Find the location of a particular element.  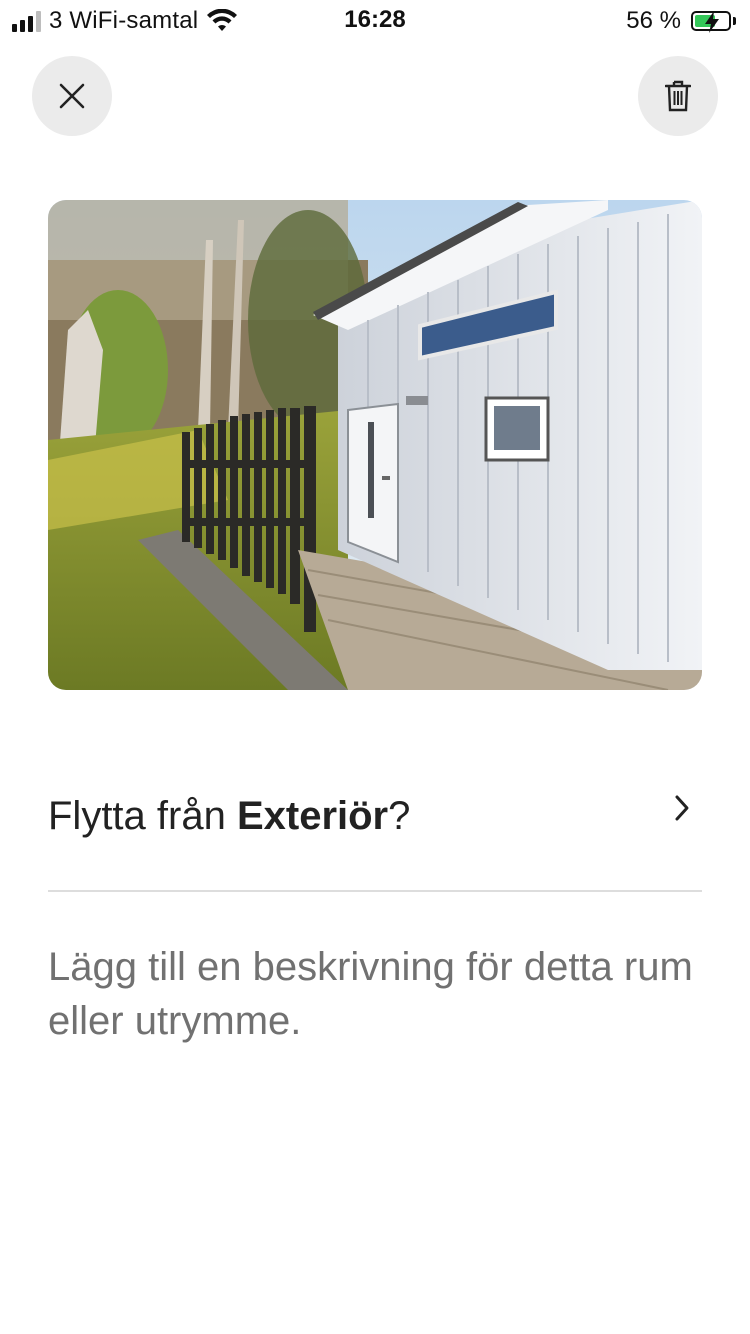

battery-charging-icon is located at coordinates (711, 22).